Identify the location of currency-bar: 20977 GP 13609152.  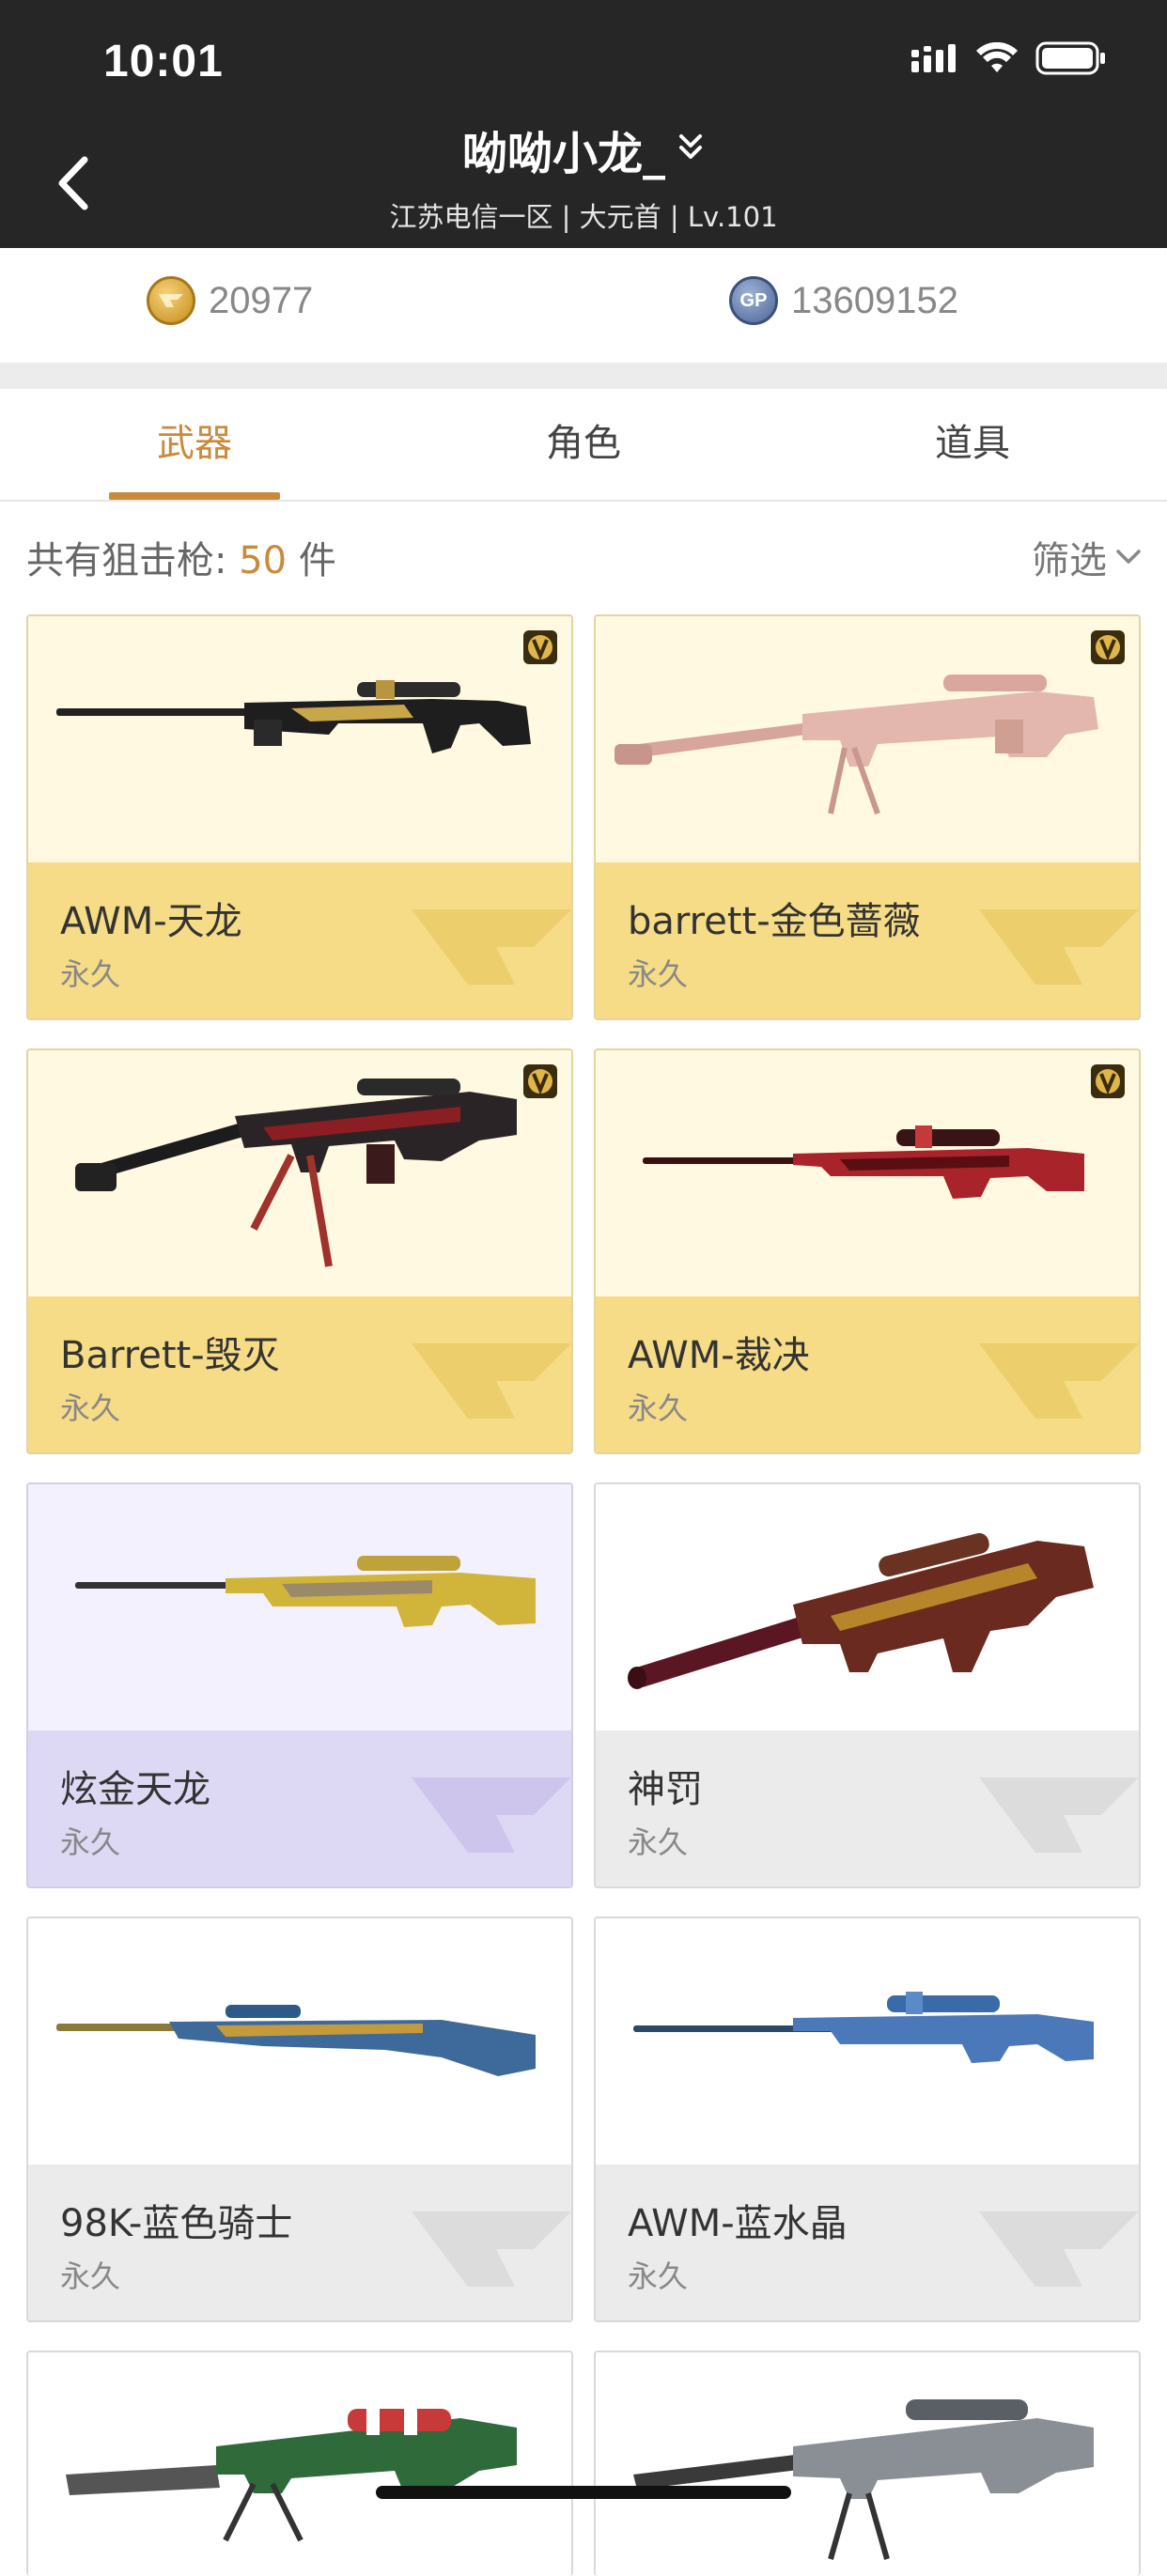
(583, 305).